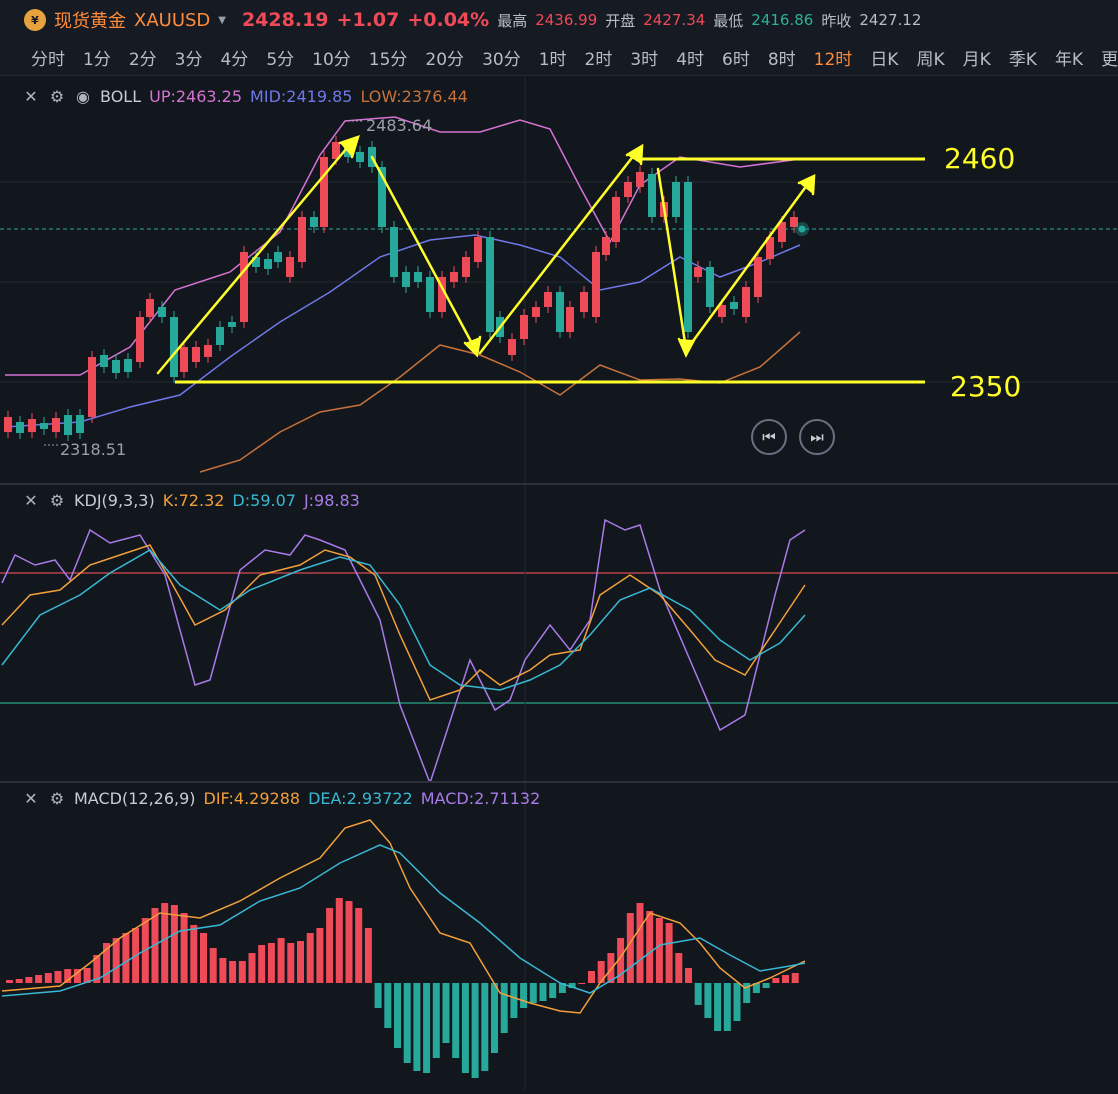 Image resolution: width=1118 pixels, height=1094 pixels. Describe the element at coordinates (48, 57) in the screenshot. I see `tab-0: 分时` at that location.